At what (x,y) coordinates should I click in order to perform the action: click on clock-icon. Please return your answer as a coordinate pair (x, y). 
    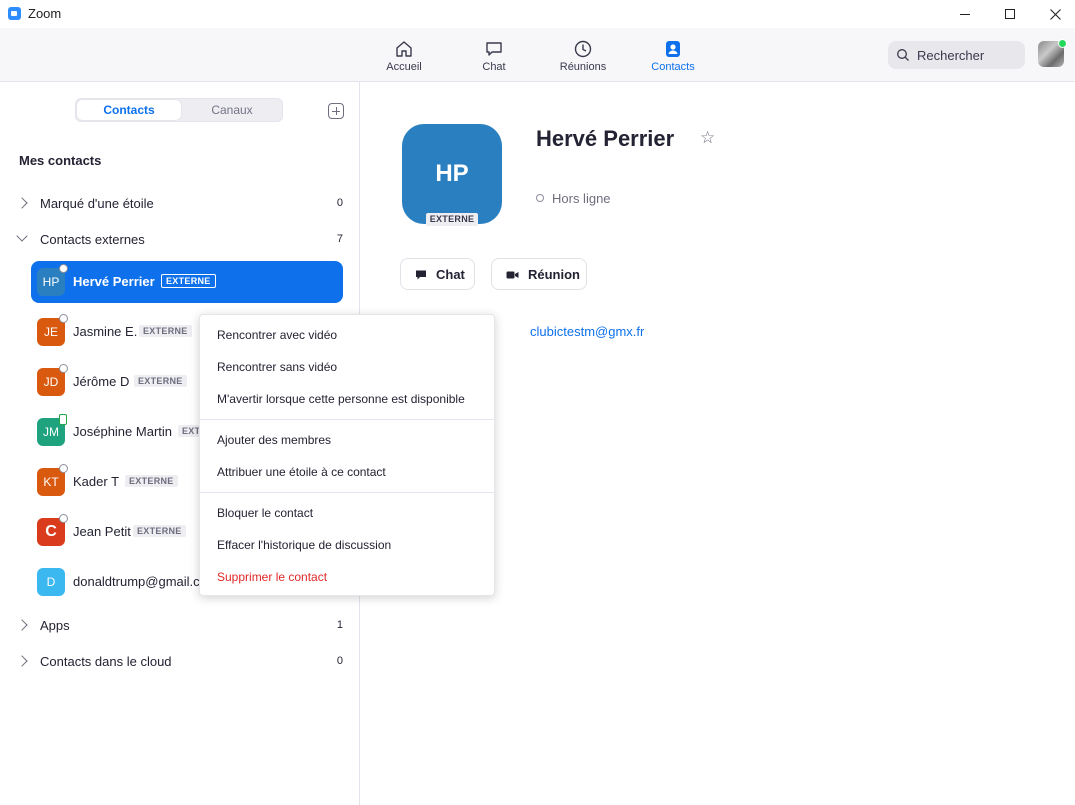
    Looking at the image, I should click on (583, 49).